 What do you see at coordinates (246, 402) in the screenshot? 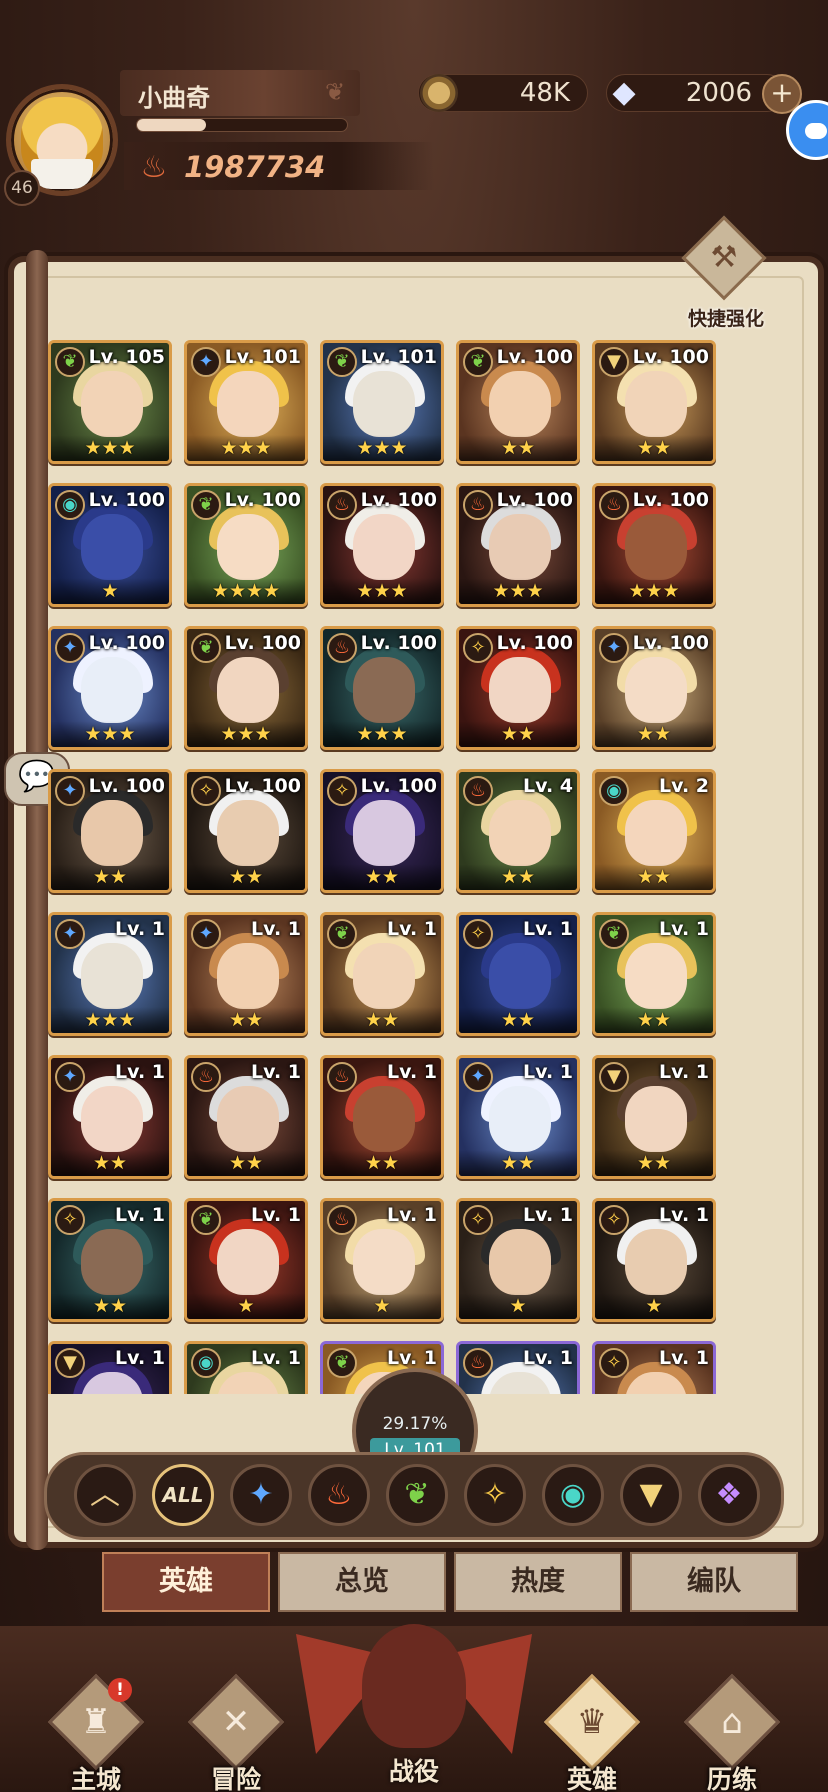
I see `hero-card: ✦ Lv. 101 ★★★` at bounding box center [246, 402].